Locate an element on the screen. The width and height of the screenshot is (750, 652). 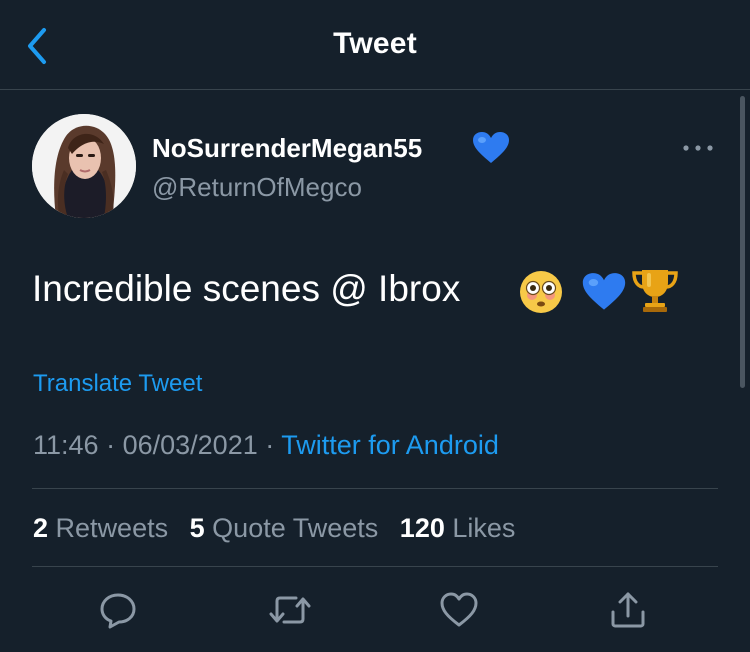
reply-icon is located at coordinates (118, 611).